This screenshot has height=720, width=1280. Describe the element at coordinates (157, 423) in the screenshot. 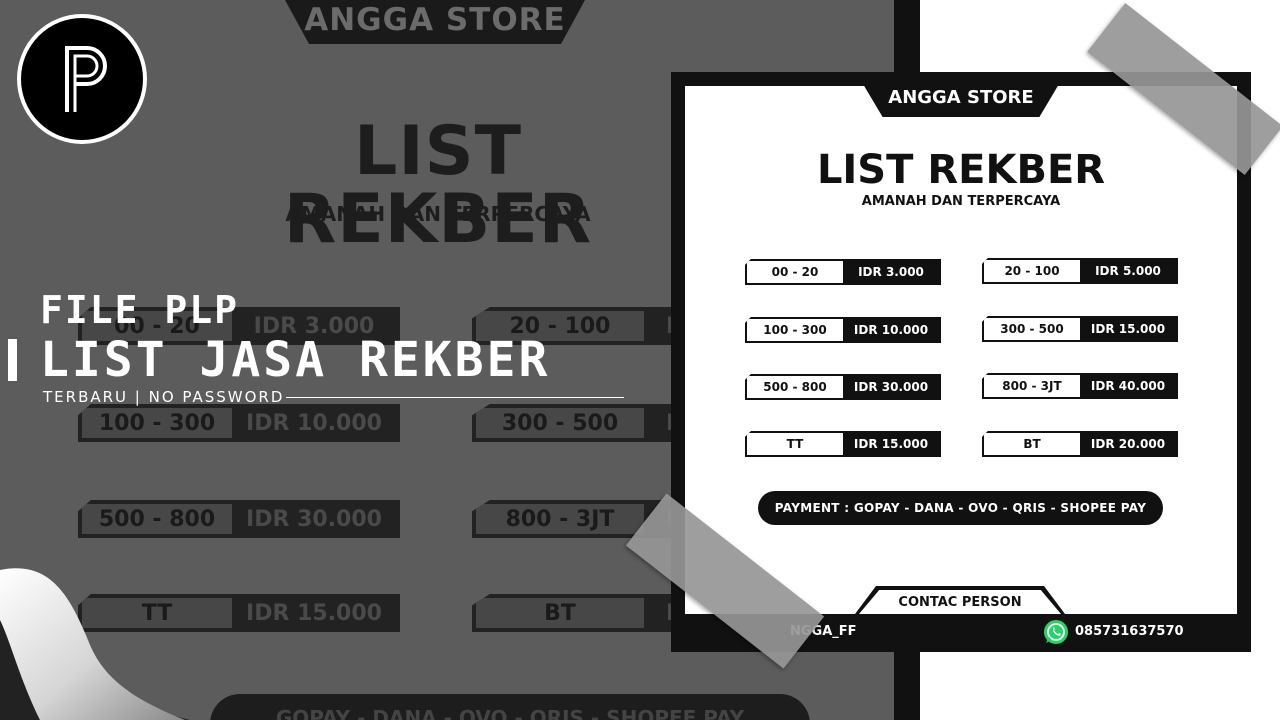

I see `background-rate-range: 100 - 300` at that location.